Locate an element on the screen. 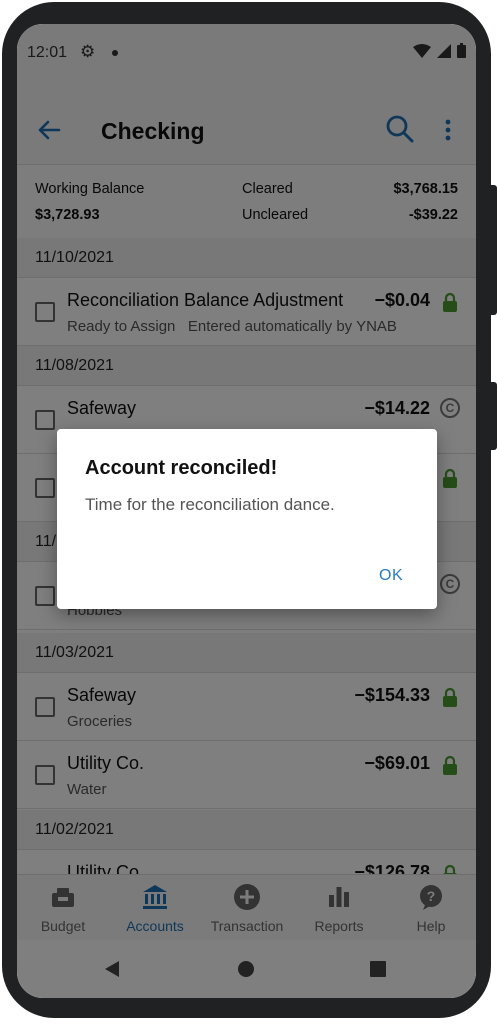  dialog-message: Time for the reconciliation dance. is located at coordinates (210, 504).